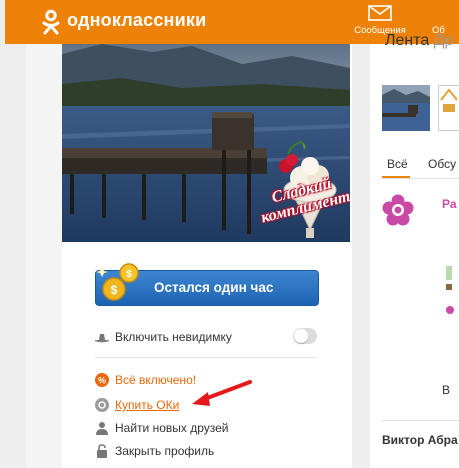  I want to click on brand-title: одноклассники, so click(136, 20).